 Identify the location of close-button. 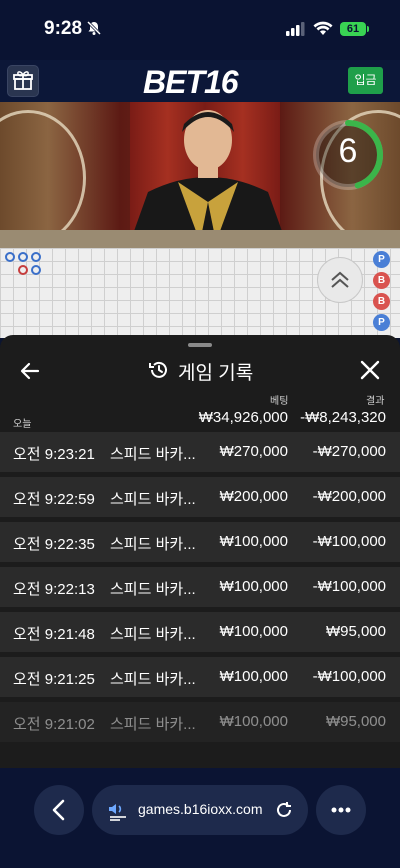
(370, 370).